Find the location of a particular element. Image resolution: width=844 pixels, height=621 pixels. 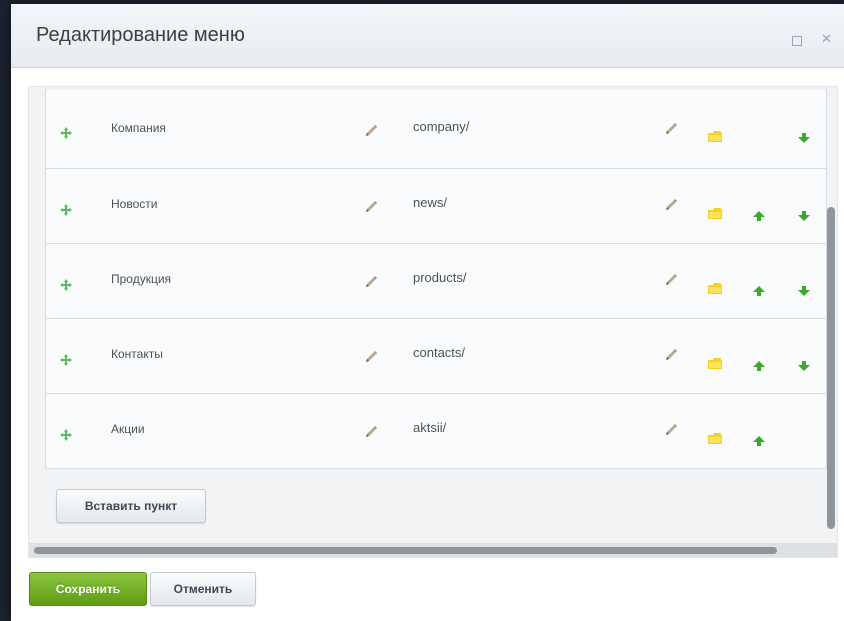

maximize-icon is located at coordinates (797, 41).